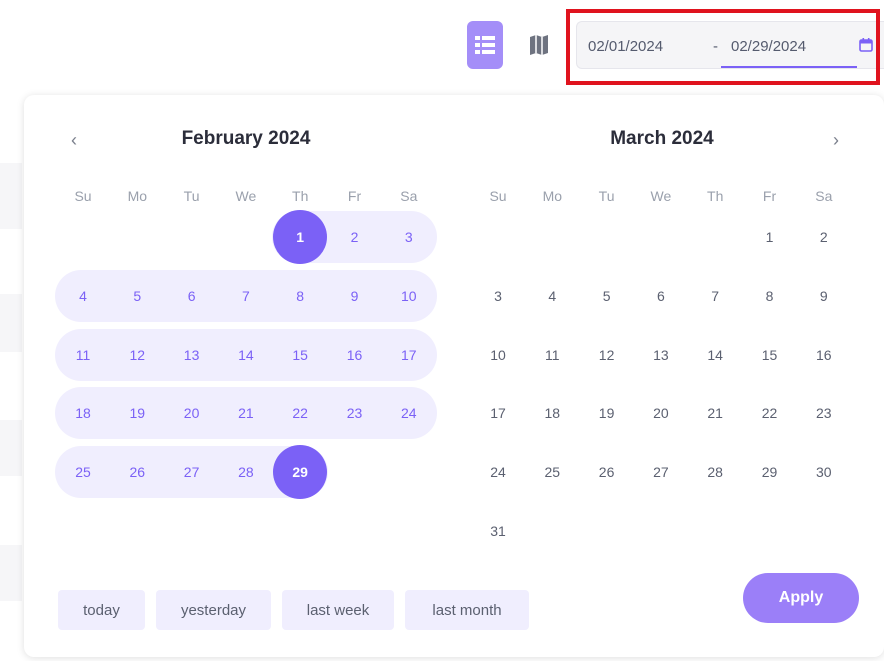 The width and height of the screenshot is (884, 661). What do you see at coordinates (467, 610) in the screenshot?
I see `preset-last-month: last month` at bounding box center [467, 610].